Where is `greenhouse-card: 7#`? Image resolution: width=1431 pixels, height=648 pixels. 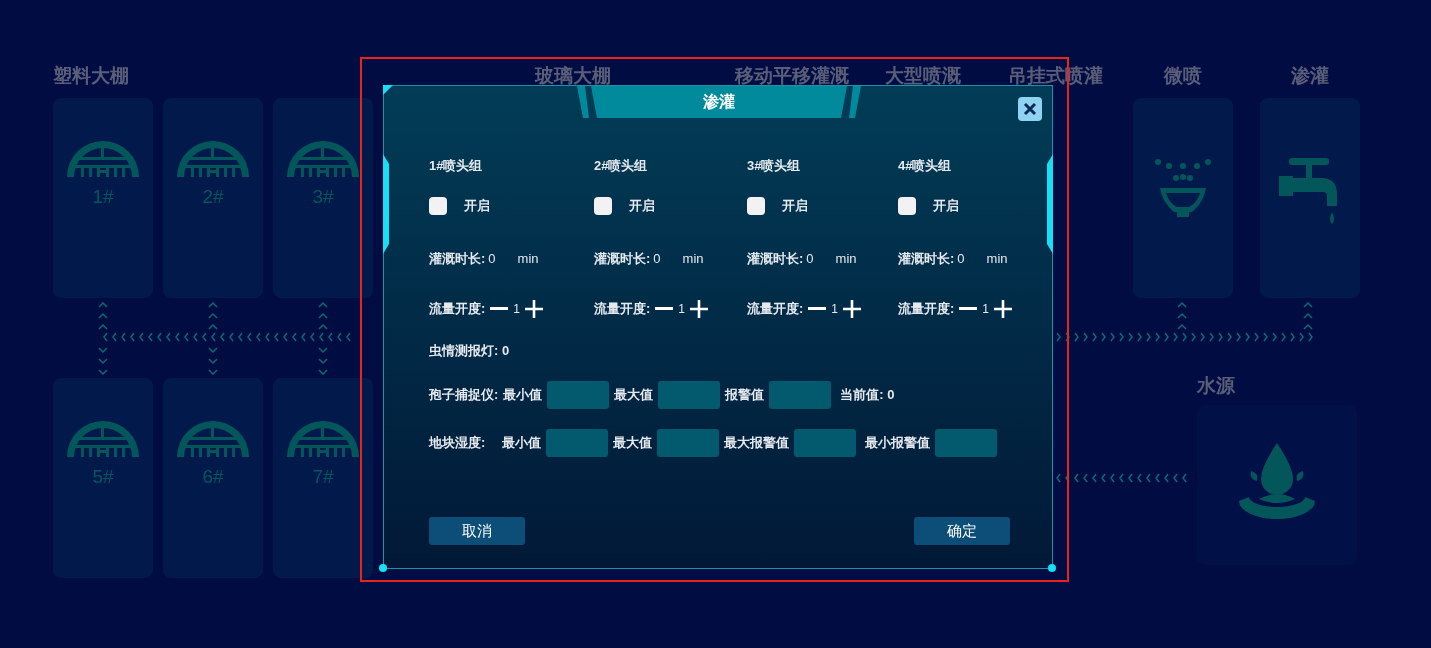
greenhouse-card: 7# is located at coordinates (323, 478).